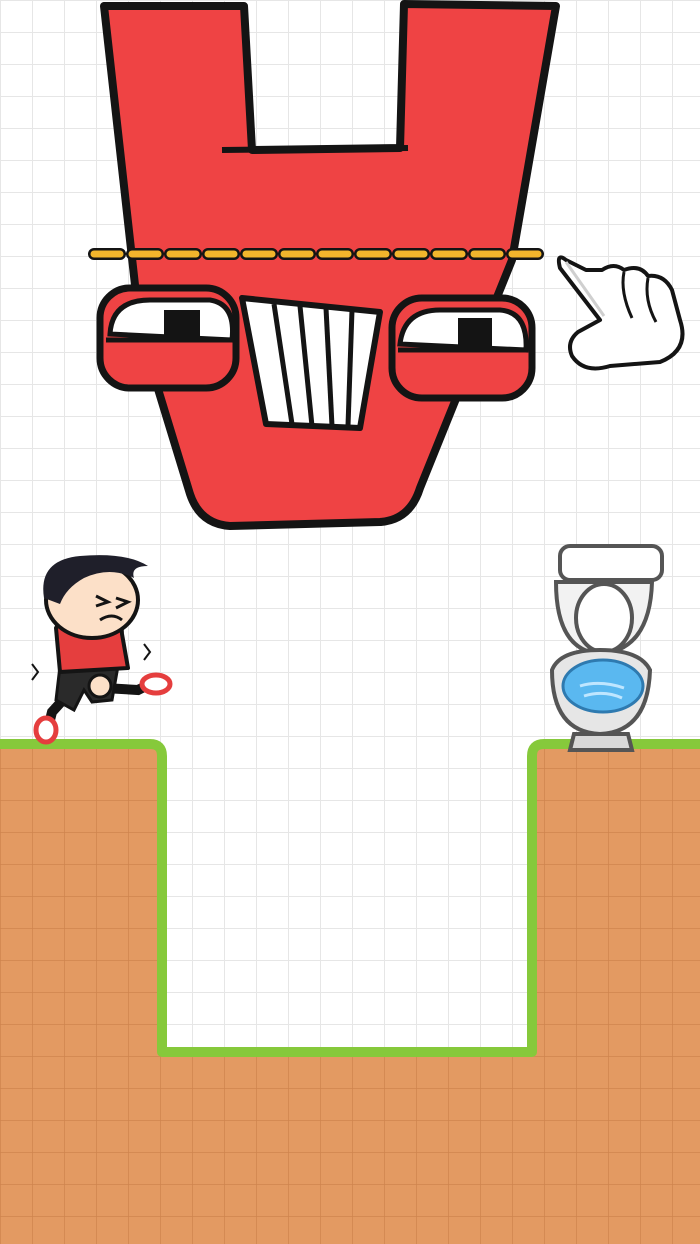  Describe the element at coordinates (462, 348) in the screenshot. I see `monster-right-eye` at that location.